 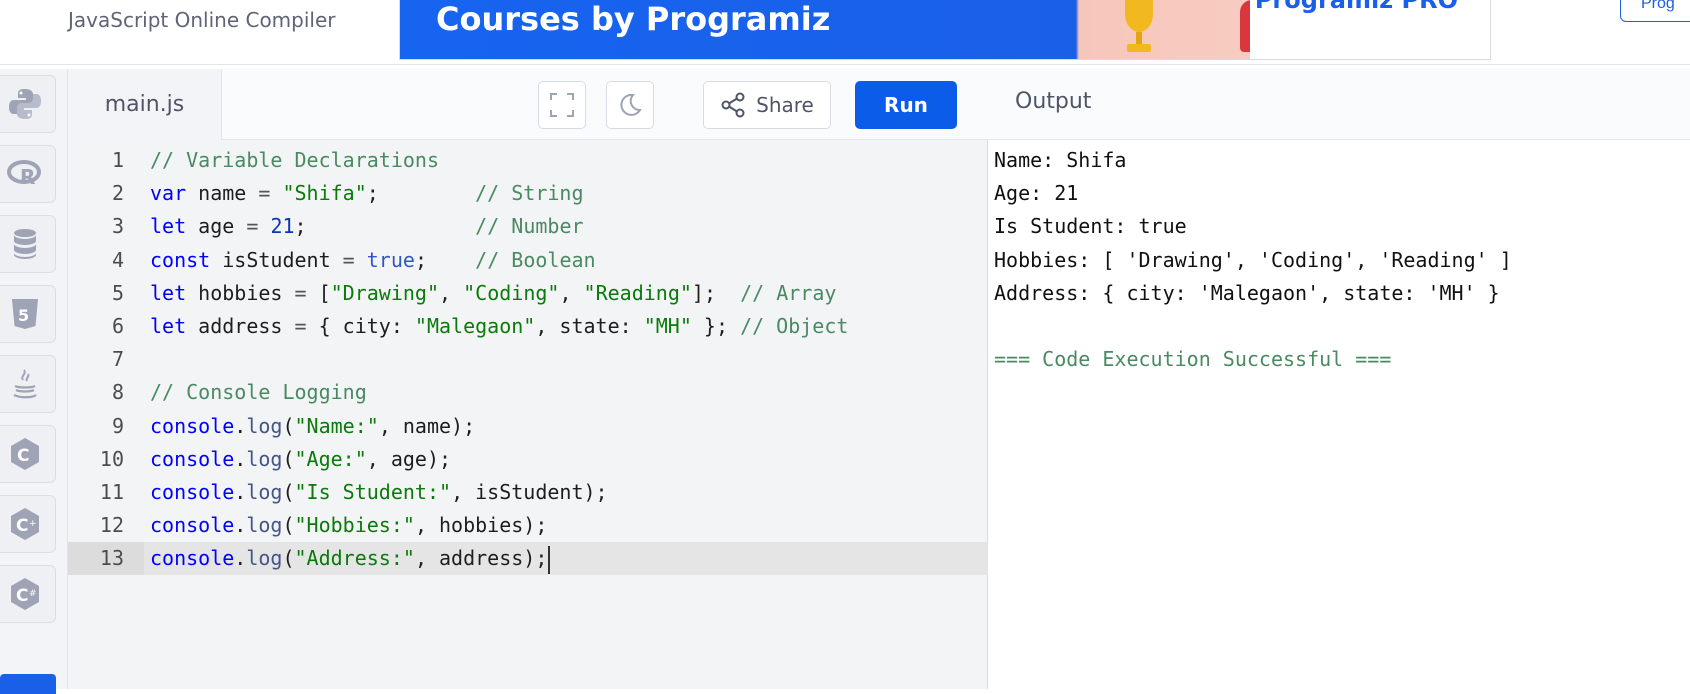 What do you see at coordinates (528, 160) in the screenshot?
I see `code-line: 1 // Variable Declarations` at bounding box center [528, 160].